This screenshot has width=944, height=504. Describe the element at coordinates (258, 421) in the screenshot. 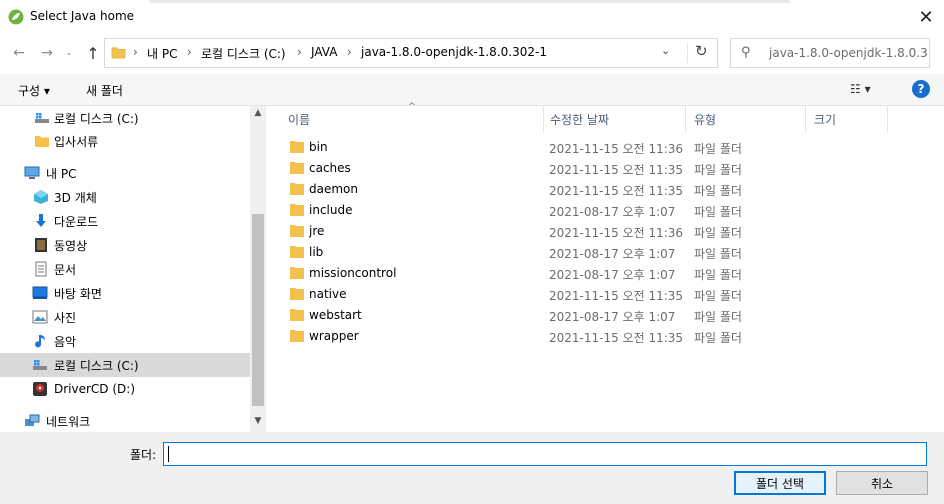

I see `scroll-down-icon: ▼` at that location.